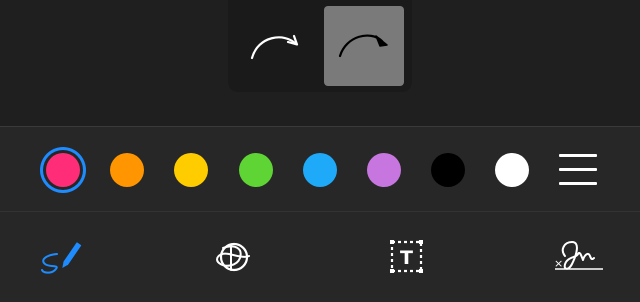 The height and width of the screenshot is (302, 640). I want to click on color-swatch-white, so click(512, 170).